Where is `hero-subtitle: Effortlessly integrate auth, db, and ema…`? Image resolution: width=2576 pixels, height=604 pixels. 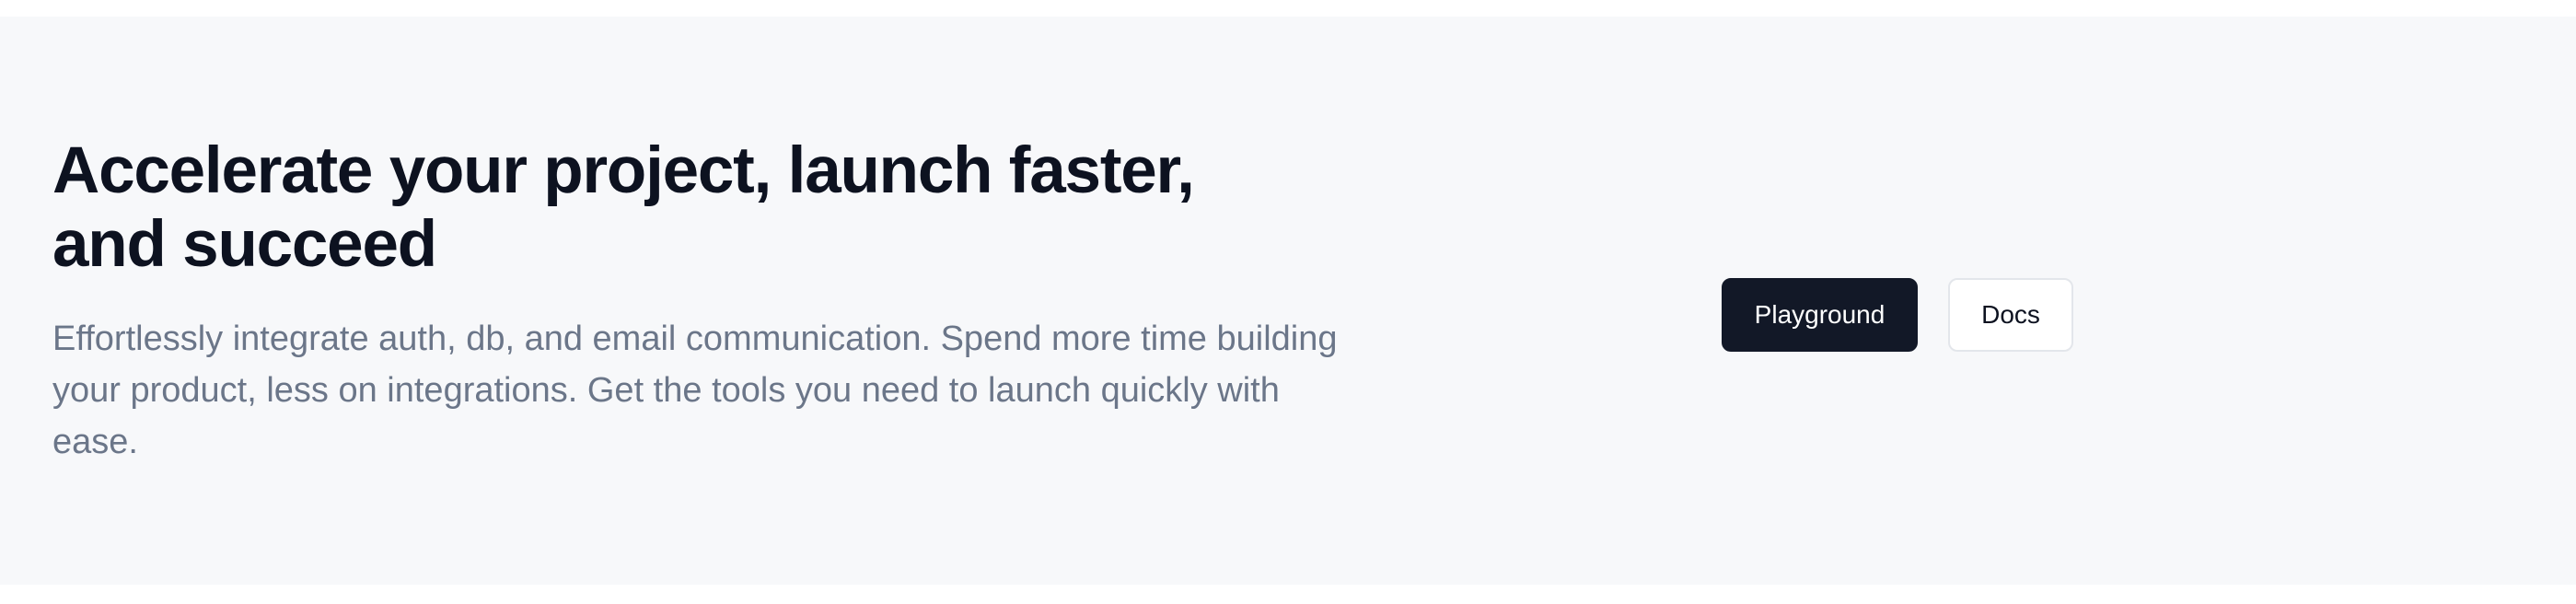
hero-subtitle: Effortlessly integrate auth, db, and ema… is located at coordinates (695, 390).